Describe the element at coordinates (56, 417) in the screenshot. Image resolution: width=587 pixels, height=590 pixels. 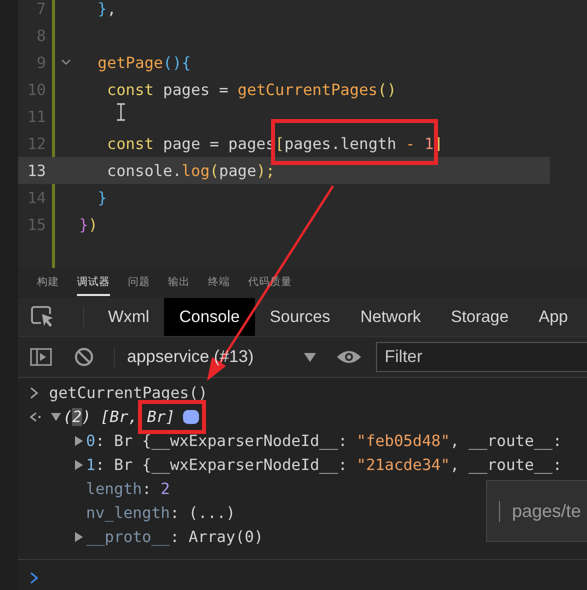
I see `collapse-triangle-icon` at that location.